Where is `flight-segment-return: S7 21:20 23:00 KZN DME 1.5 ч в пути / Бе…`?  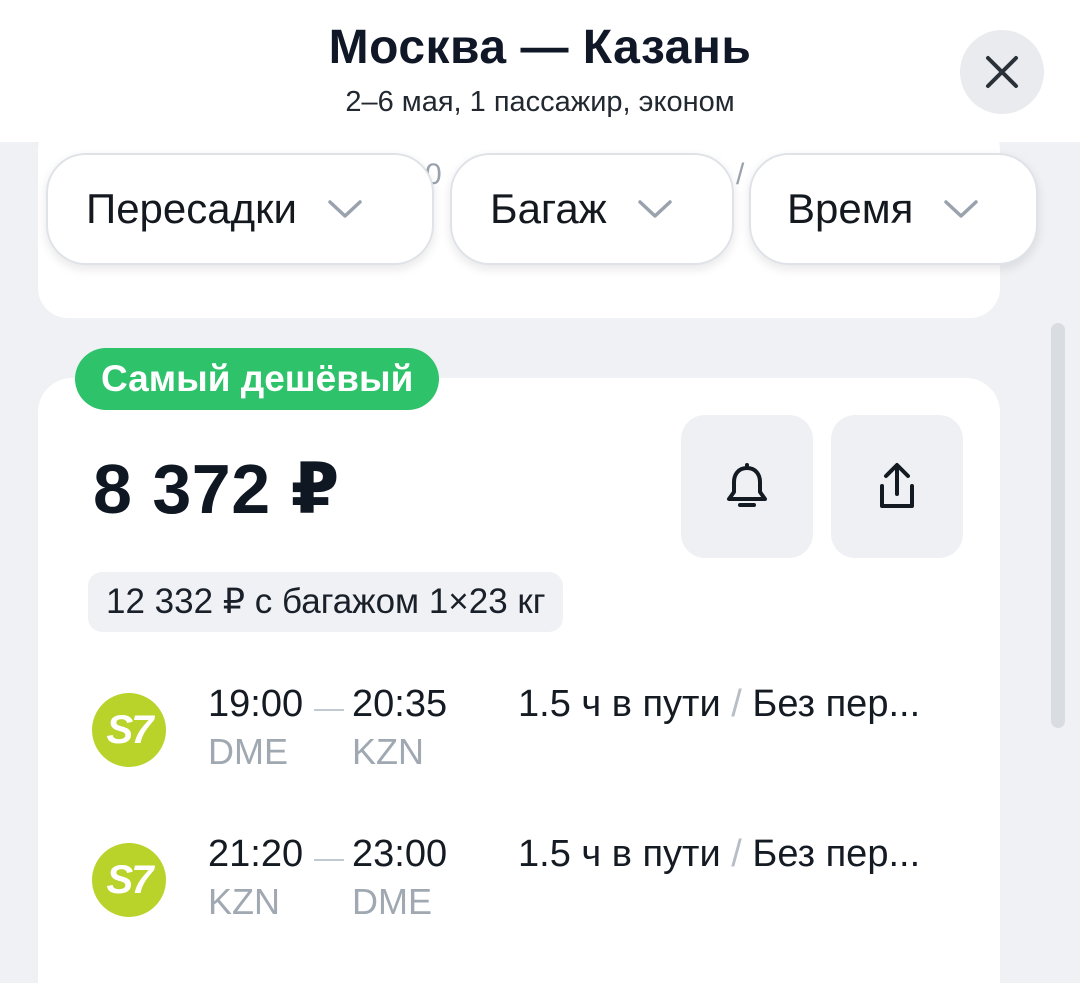
flight-segment-return: S7 21:20 23:00 KZN DME 1.5 ч в пути / Бе… is located at coordinates (542, 883).